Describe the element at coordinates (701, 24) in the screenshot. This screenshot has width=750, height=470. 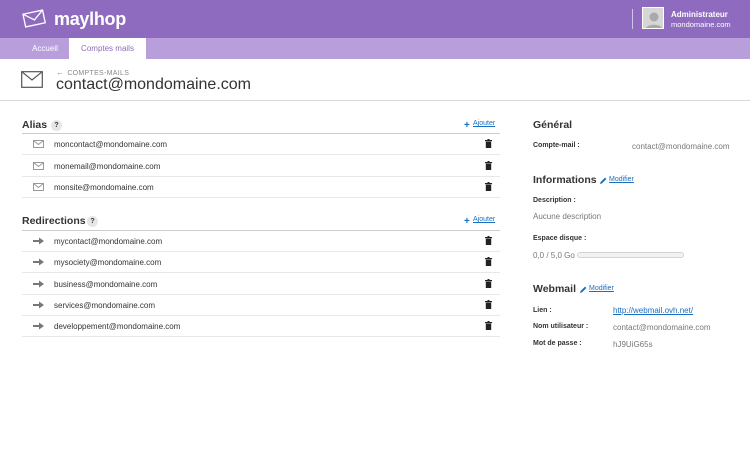
I see `user-domain: mondomaine.com` at that location.